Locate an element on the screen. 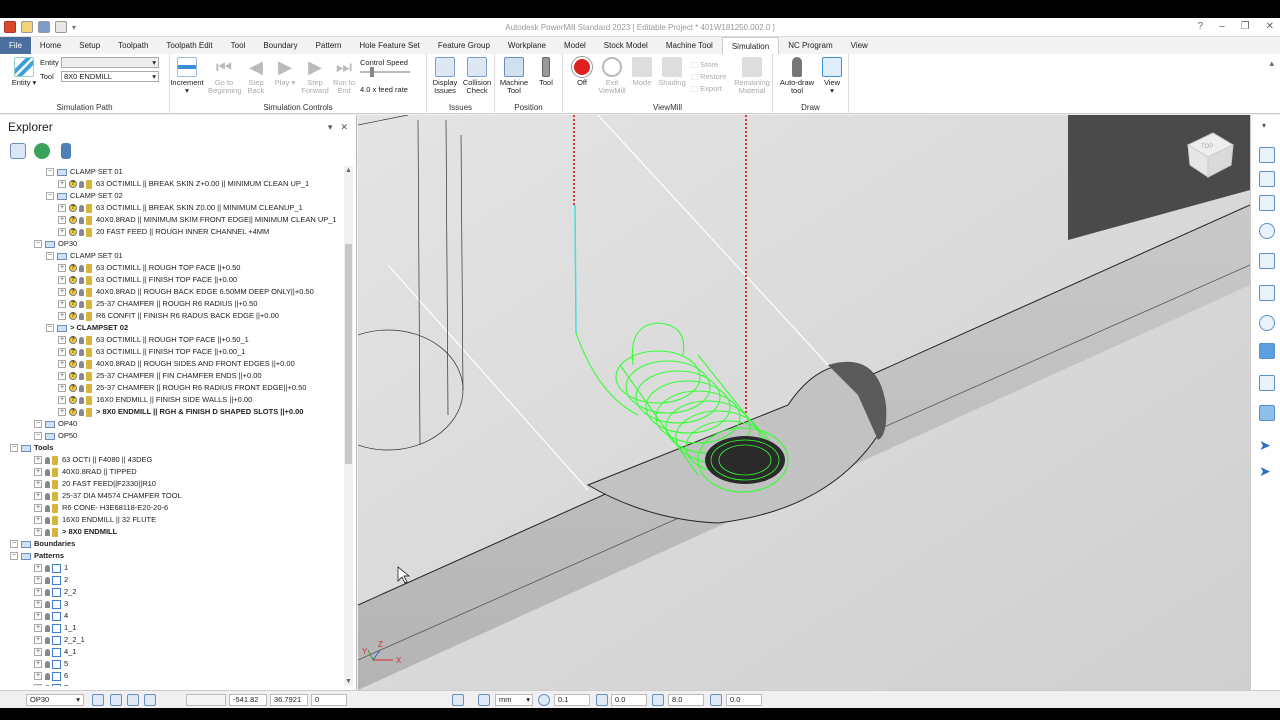 Image resolution: width=1280 pixels, height=720 pixels. play-button: ▶ Play ▾ is located at coordinates (285, 72).